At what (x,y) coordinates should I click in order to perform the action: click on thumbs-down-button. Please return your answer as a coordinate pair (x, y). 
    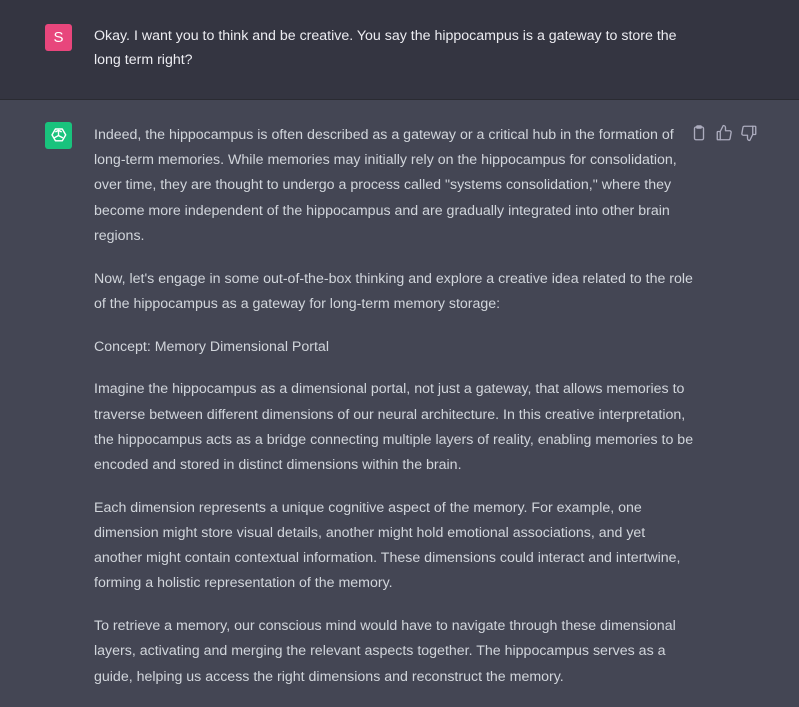
    Looking at the image, I should click on (749, 133).